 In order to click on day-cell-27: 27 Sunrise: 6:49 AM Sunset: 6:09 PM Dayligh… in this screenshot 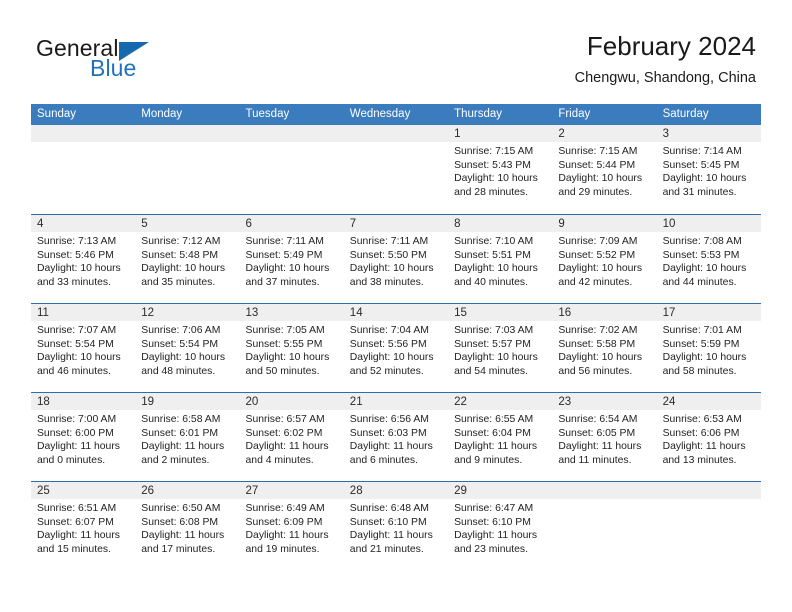, I will do `click(291, 526)`.